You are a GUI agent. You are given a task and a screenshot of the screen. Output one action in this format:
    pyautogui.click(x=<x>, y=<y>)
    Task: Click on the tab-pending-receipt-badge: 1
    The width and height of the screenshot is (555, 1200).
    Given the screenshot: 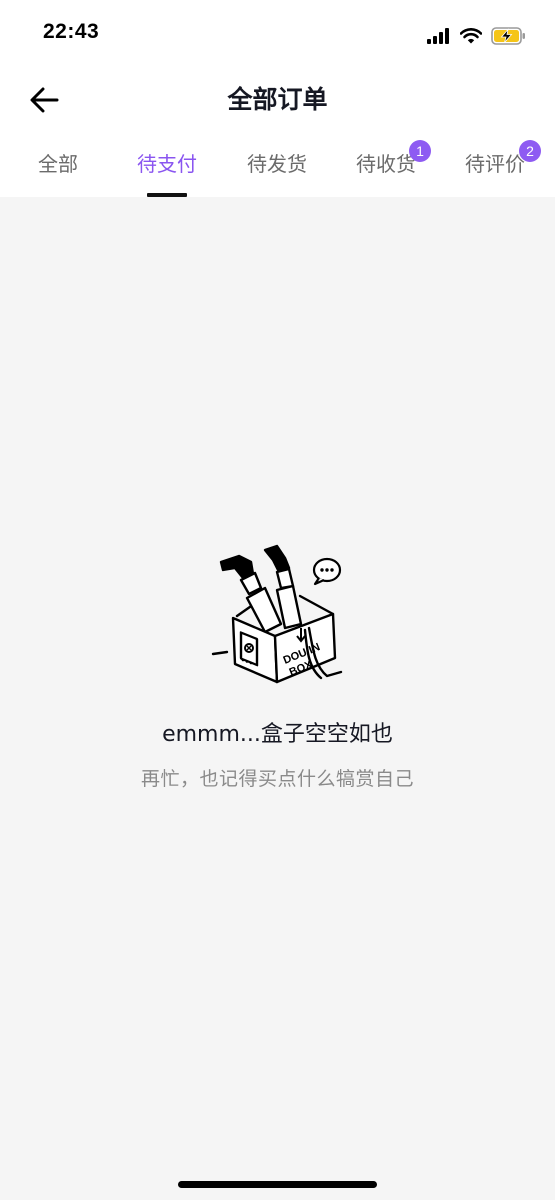 What is the action you would take?
    pyautogui.click(x=420, y=151)
    